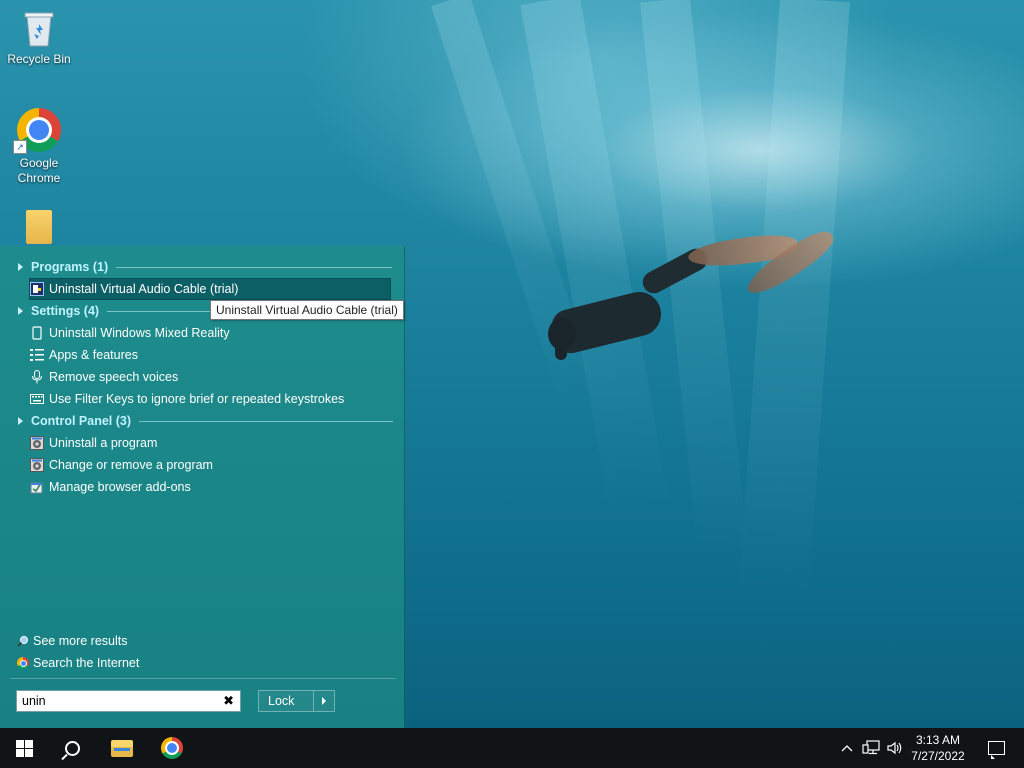 The image size is (1024, 768). What do you see at coordinates (39, 28) in the screenshot?
I see `recycle-bin-icon` at bounding box center [39, 28].